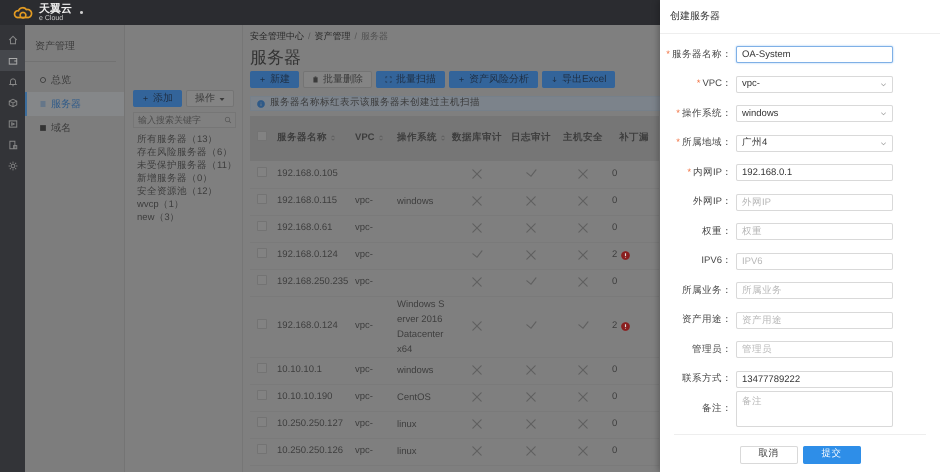 This screenshot has width=940, height=472. What do you see at coordinates (493, 79) in the screenshot?
I see `risk-analysis-button: 资产风险分析` at bounding box center [493, 79].